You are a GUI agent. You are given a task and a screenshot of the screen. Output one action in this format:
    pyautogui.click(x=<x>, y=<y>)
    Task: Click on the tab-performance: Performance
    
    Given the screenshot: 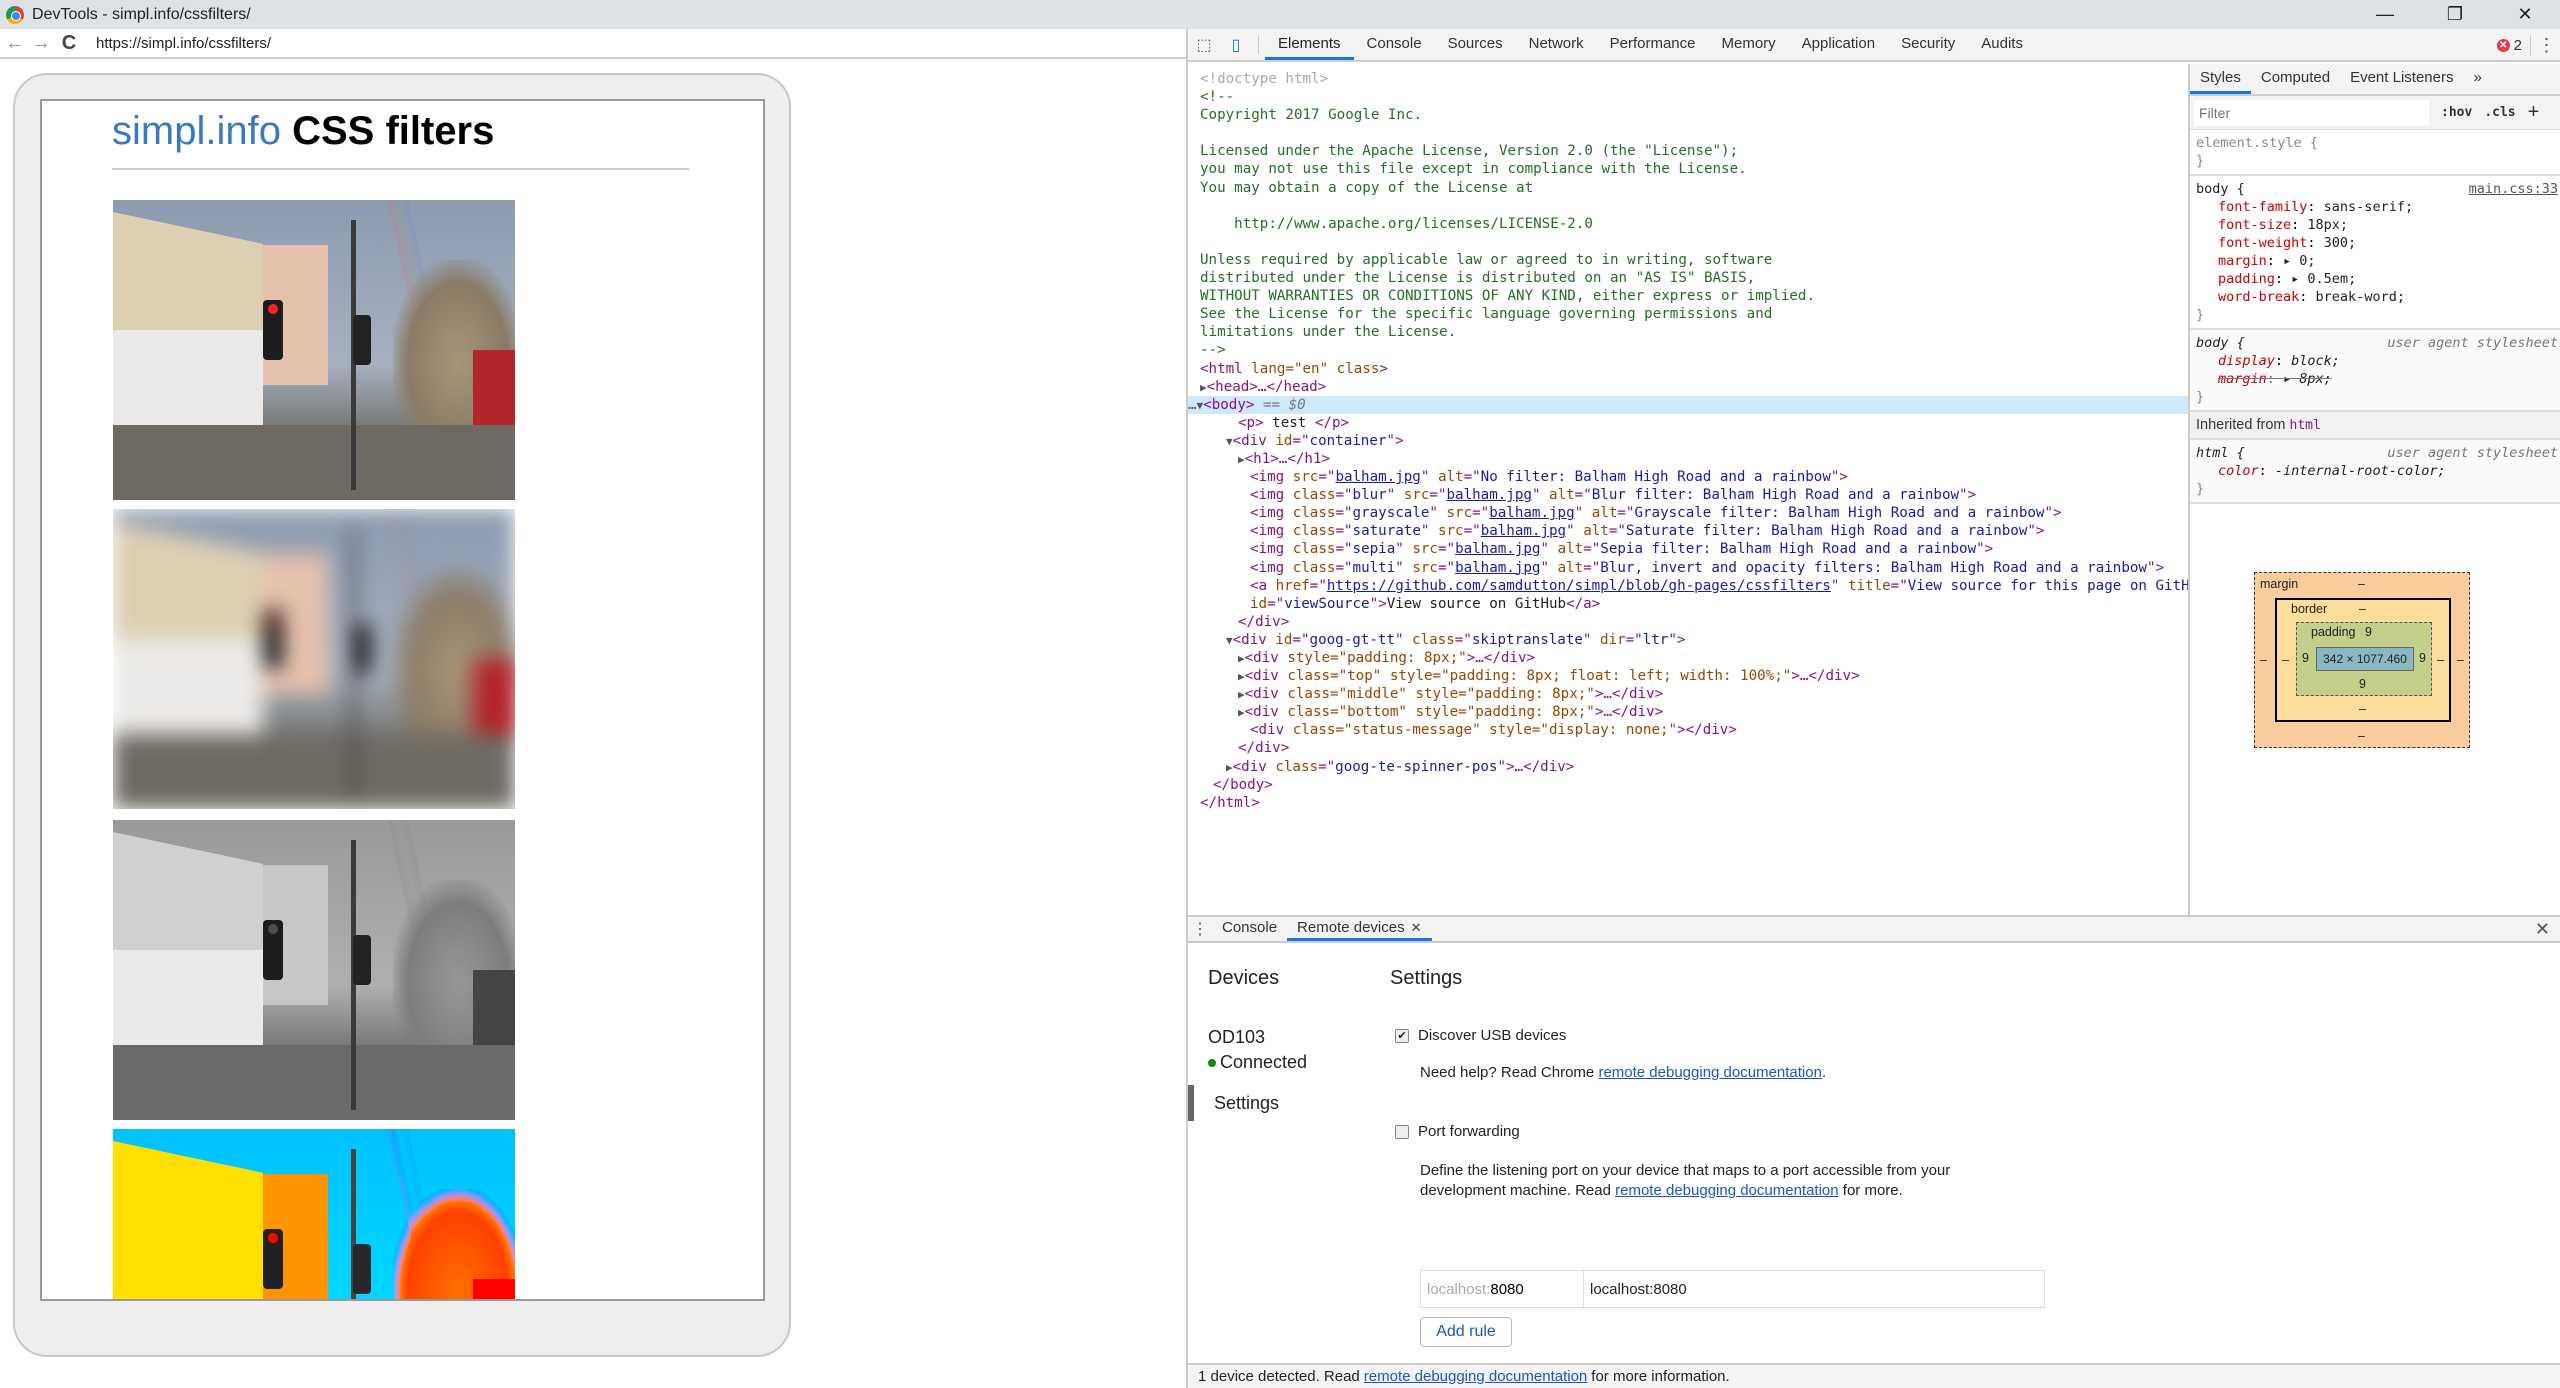 What is the action you would take?
    pyautogui.click(x=1653, y=44)
    